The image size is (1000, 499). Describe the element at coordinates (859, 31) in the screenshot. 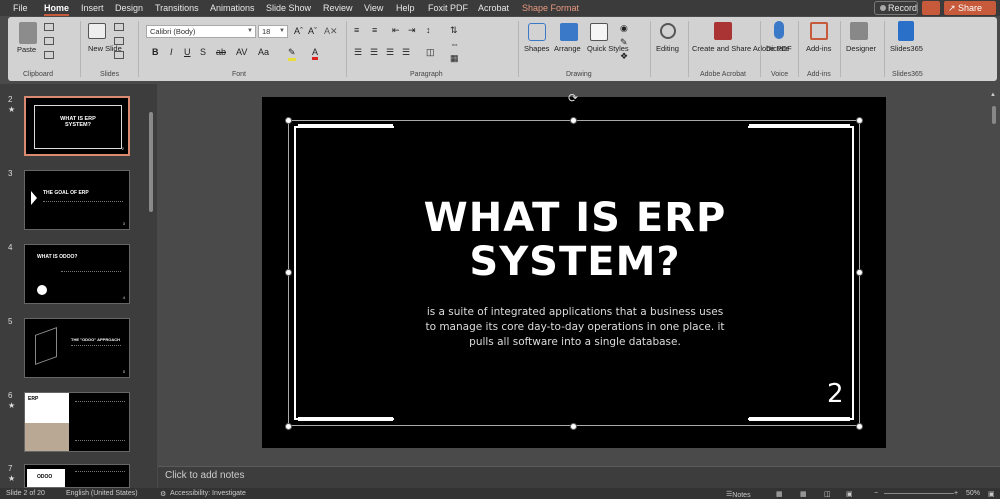

I see `designer-icon` at that location.